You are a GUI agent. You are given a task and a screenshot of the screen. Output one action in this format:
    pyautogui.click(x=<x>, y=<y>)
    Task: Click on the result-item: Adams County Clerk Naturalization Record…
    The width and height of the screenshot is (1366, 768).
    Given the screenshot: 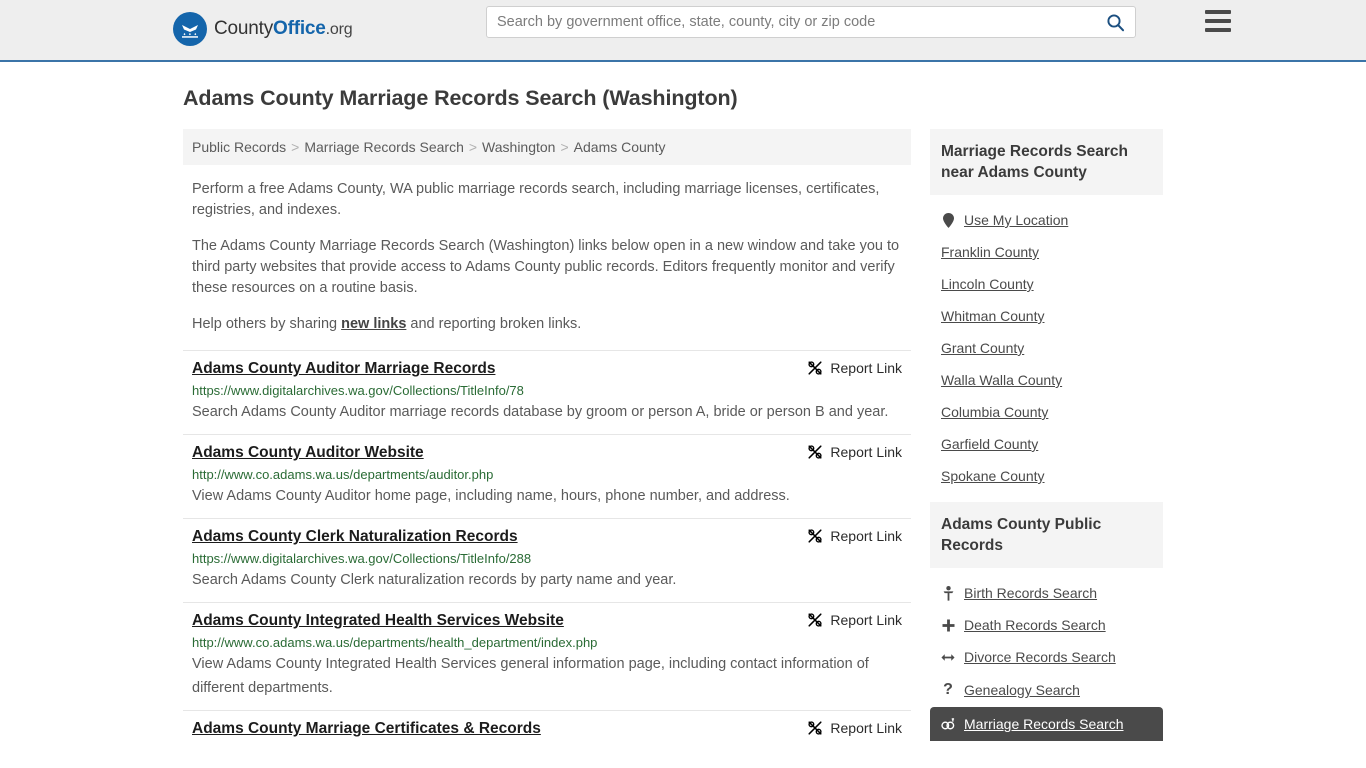 What is the action you would take?
    pyautogui.click(x=547, y=560)
    